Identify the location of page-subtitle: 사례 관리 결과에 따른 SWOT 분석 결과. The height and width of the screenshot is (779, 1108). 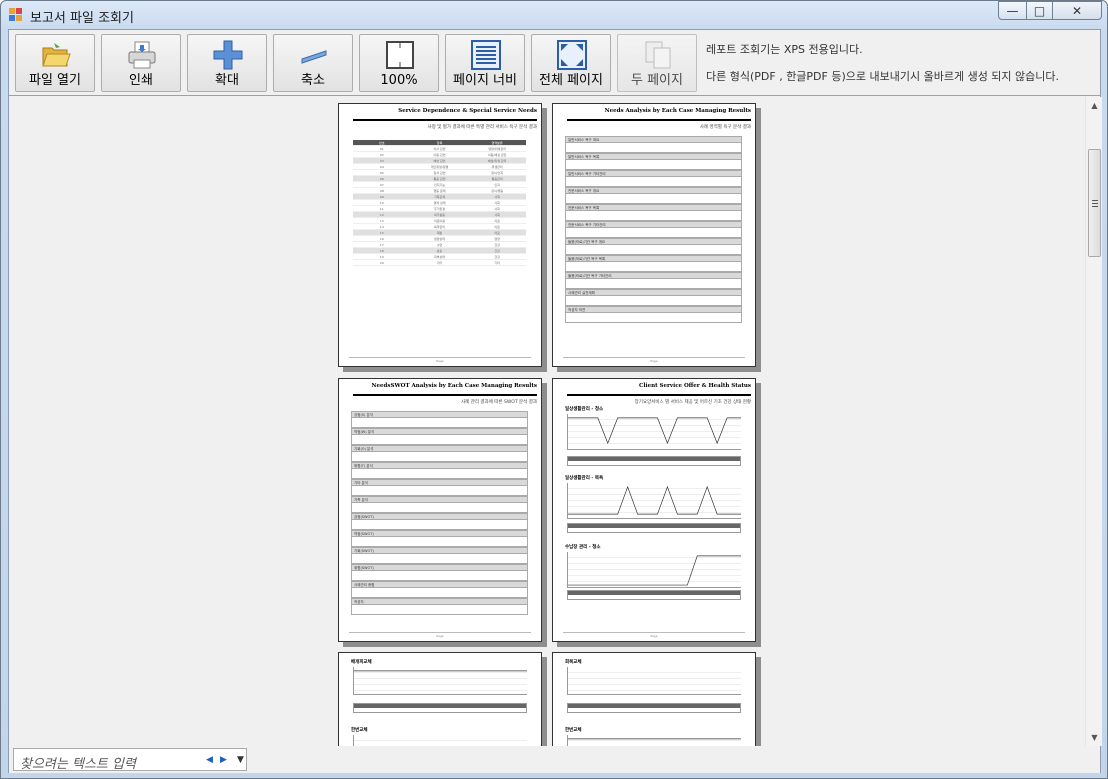
(499, 402).